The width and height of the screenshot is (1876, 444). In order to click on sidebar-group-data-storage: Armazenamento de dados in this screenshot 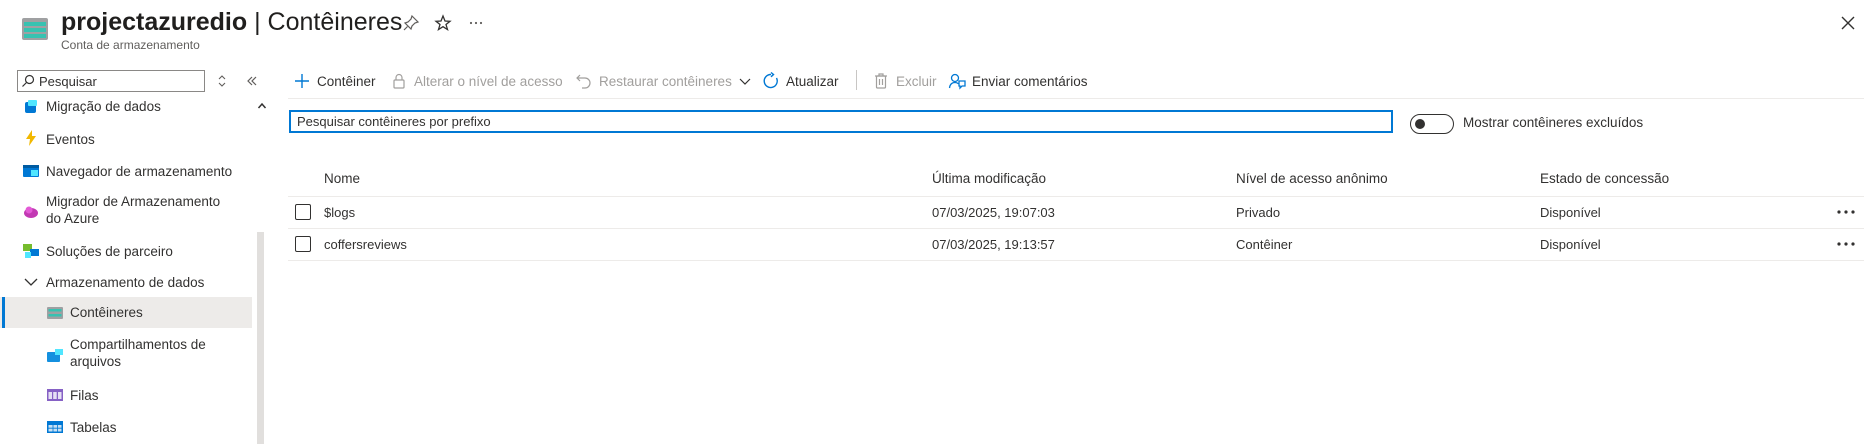, I will do `click(126, 282)`.